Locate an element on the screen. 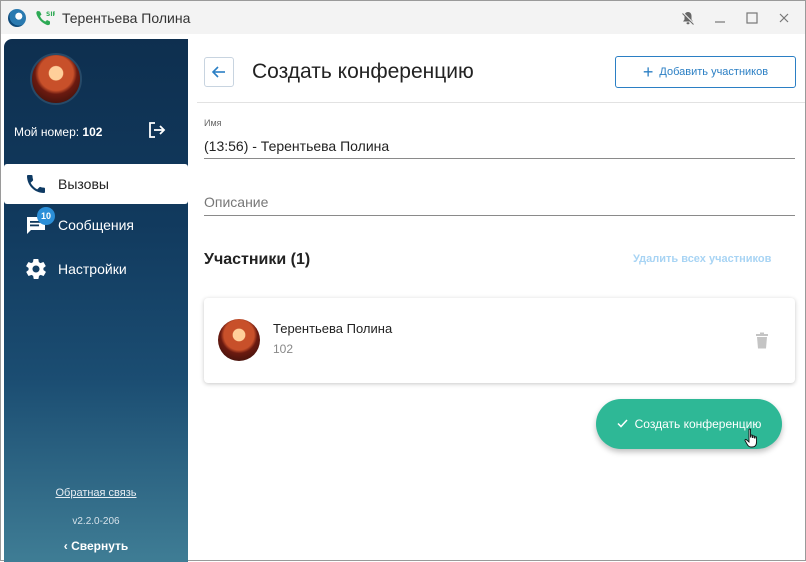 The image size is (806, 562). participant-name: Терентьева Полина is located at coordinates (333, 328).